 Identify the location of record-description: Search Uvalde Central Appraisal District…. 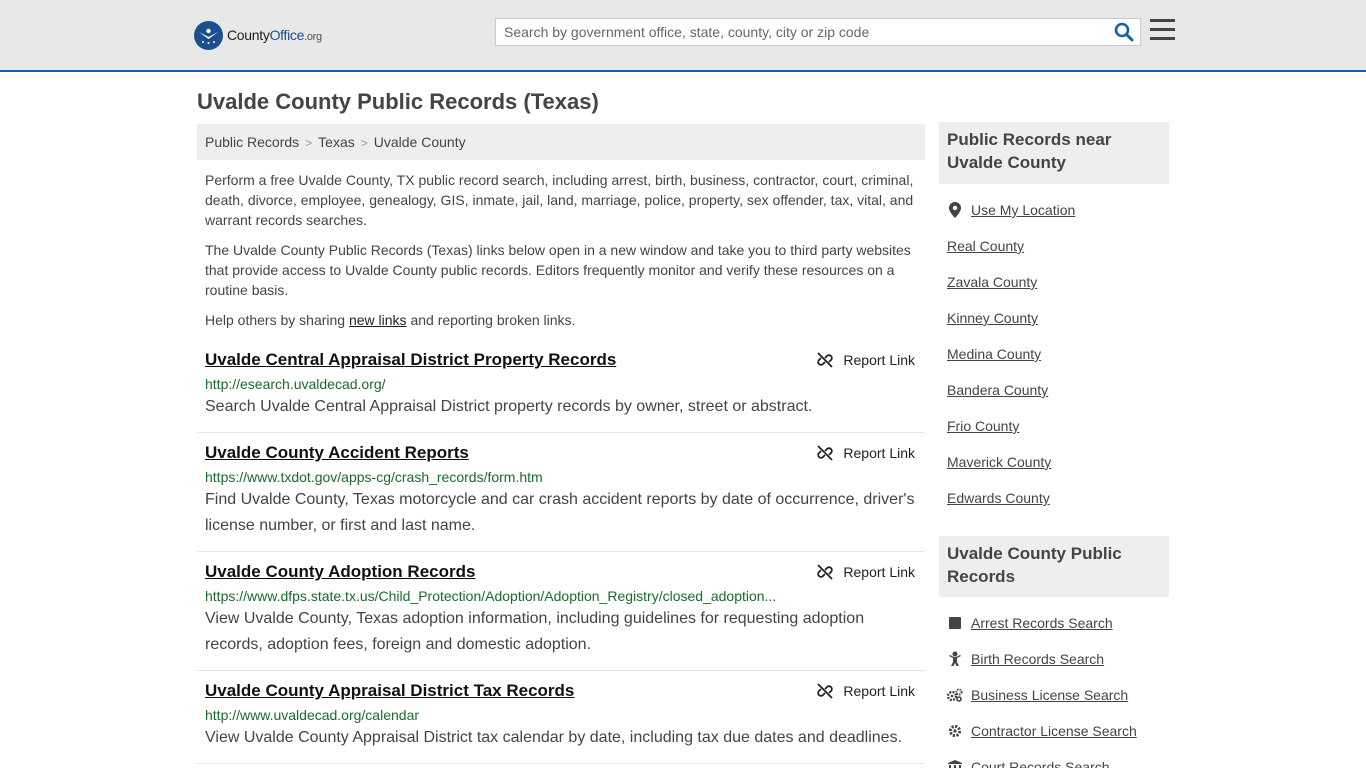
(509, 406).